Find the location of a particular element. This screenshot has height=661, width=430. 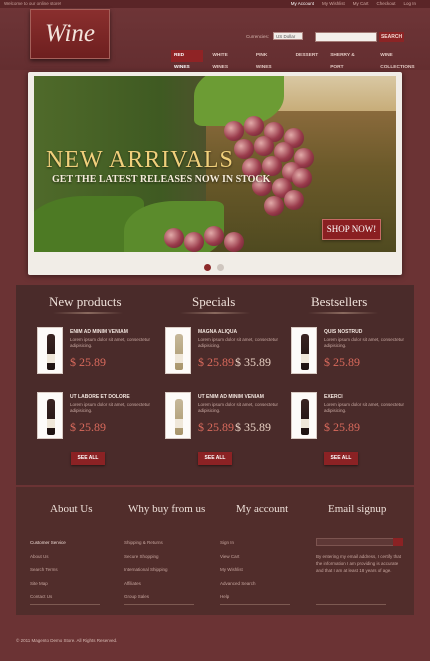

product-name: MAGNA ALIQUA is located at coordinates (217, 332).